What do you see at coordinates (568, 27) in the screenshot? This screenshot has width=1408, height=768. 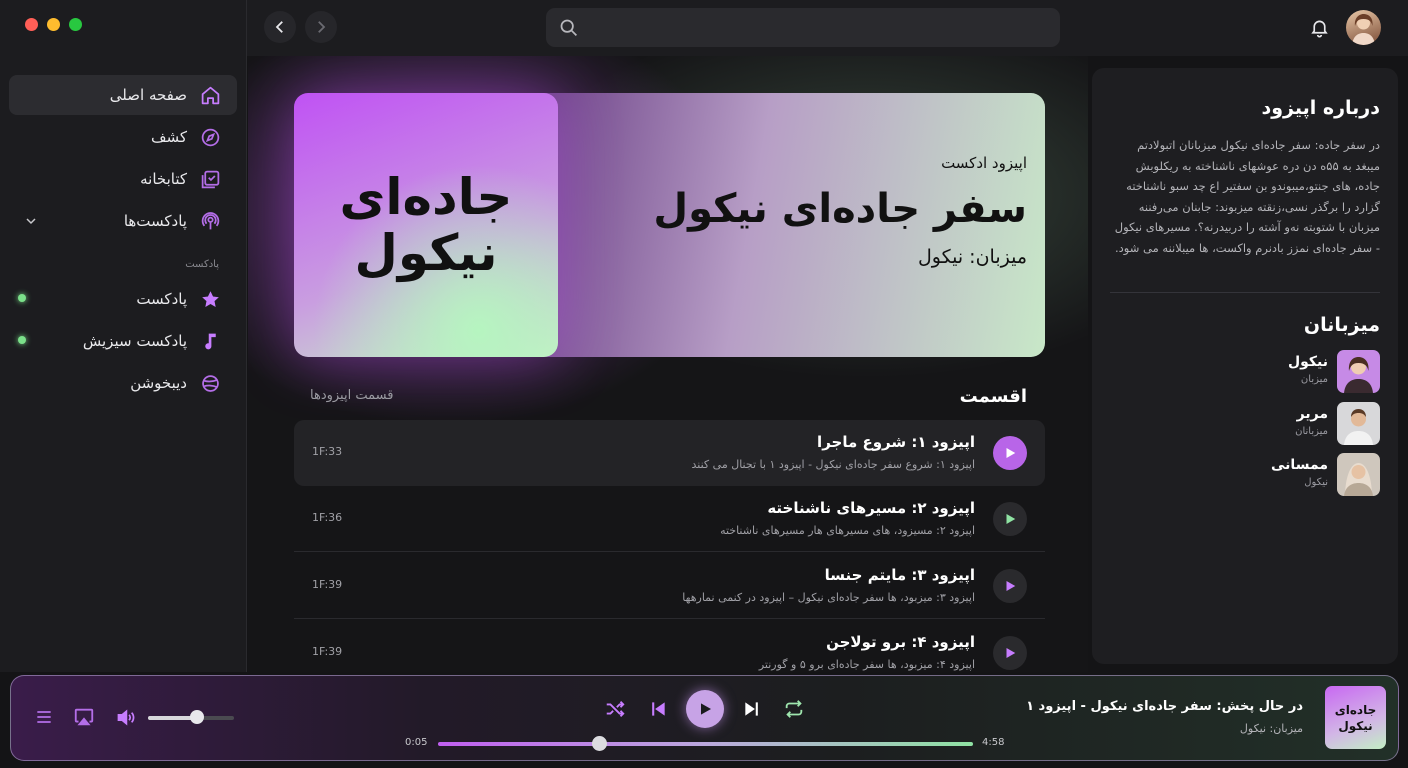 I see `search-icon` at bounding box center [568, 27].